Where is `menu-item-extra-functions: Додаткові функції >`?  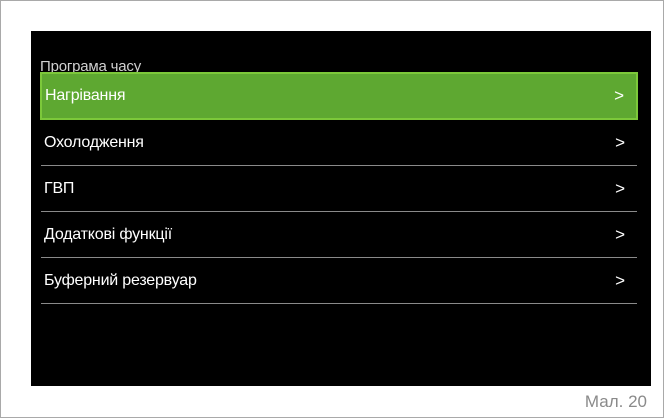 menu-item-extra-functions: Додаткові функції > is located at coordinates (339, 235).